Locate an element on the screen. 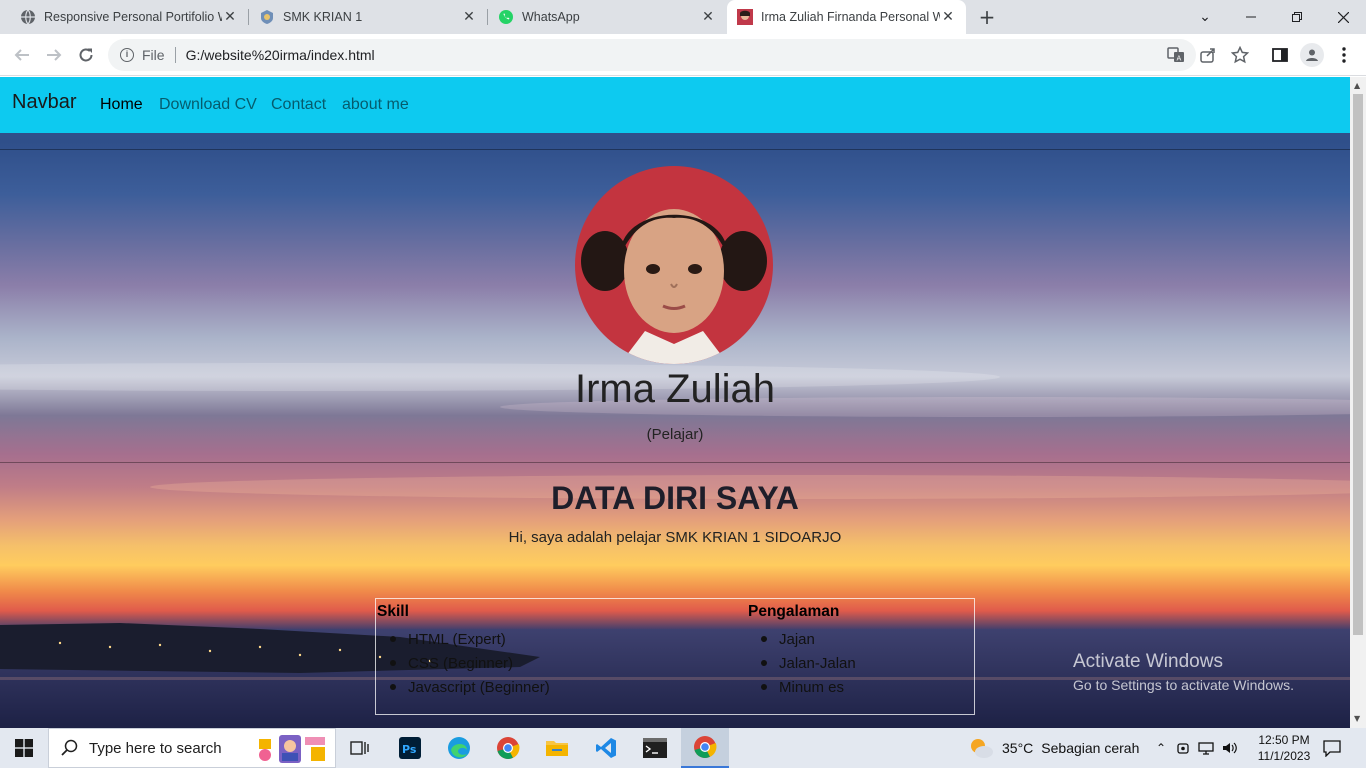 The height and width of the screenshot is (768, 1366). photoshop-icon: Ps is located at coordinates (410, 748).